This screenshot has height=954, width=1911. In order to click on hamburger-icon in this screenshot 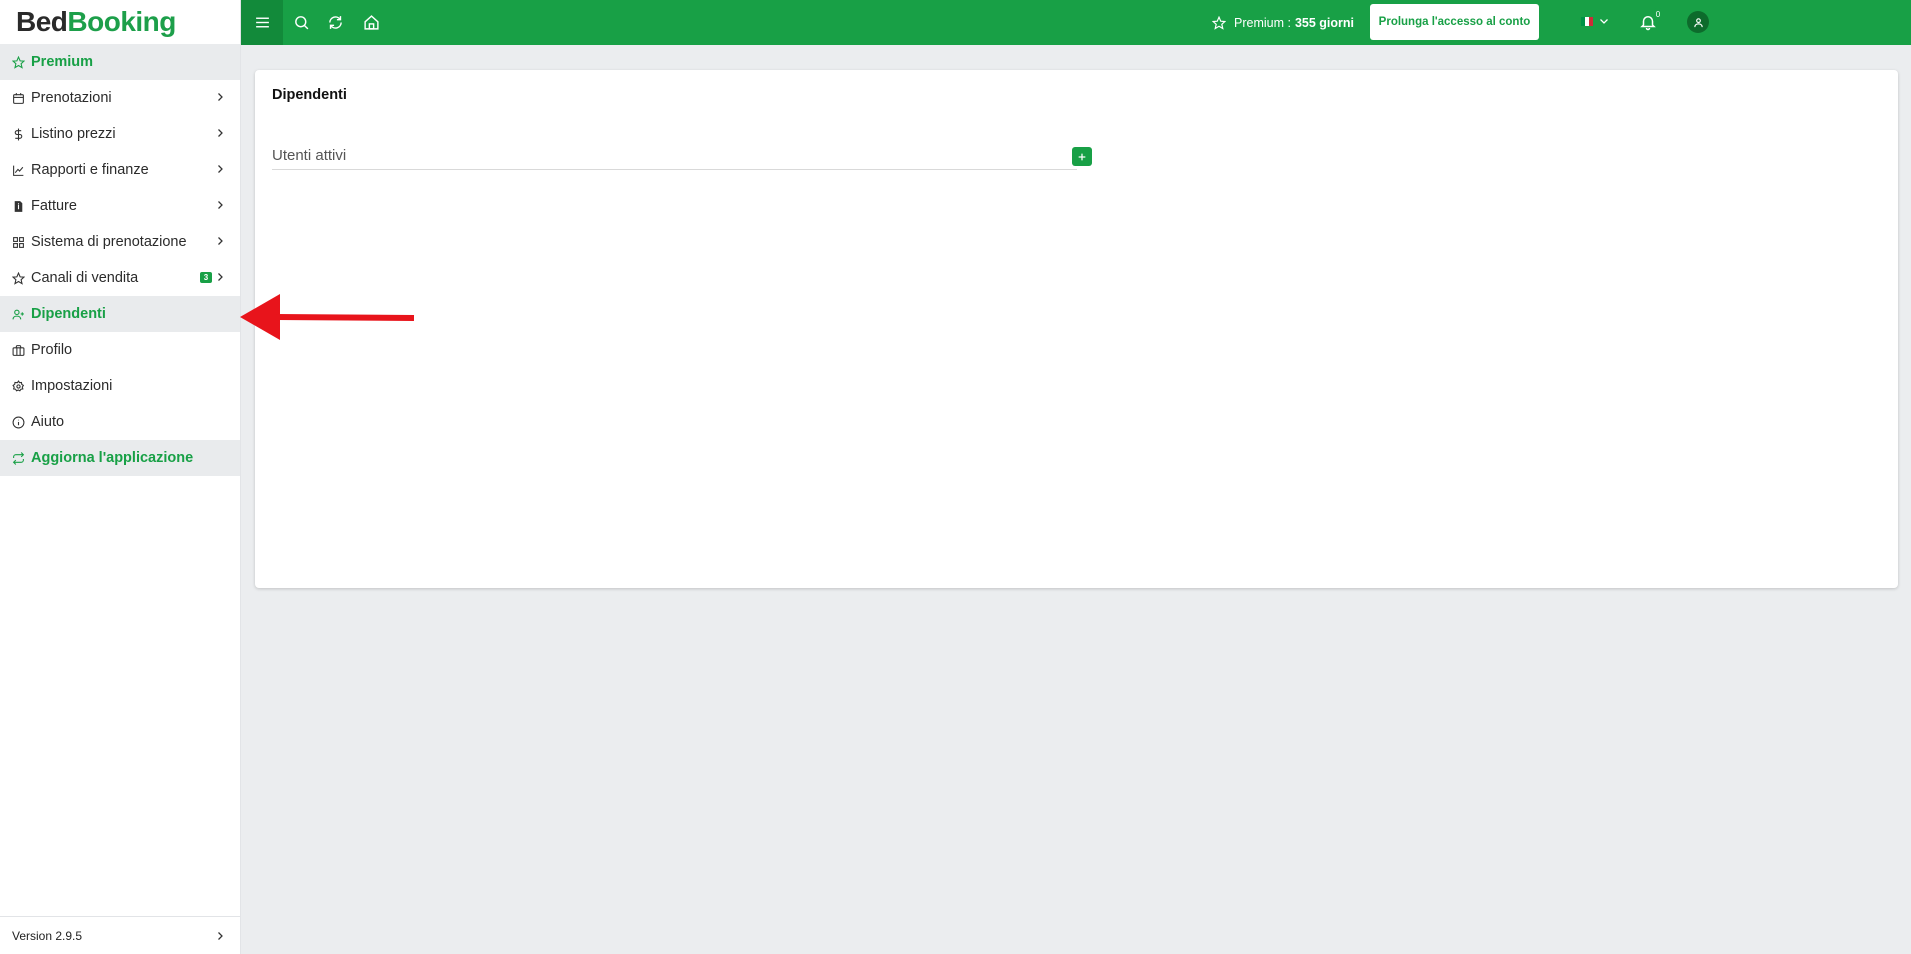, I will do `click(262, 22)`.